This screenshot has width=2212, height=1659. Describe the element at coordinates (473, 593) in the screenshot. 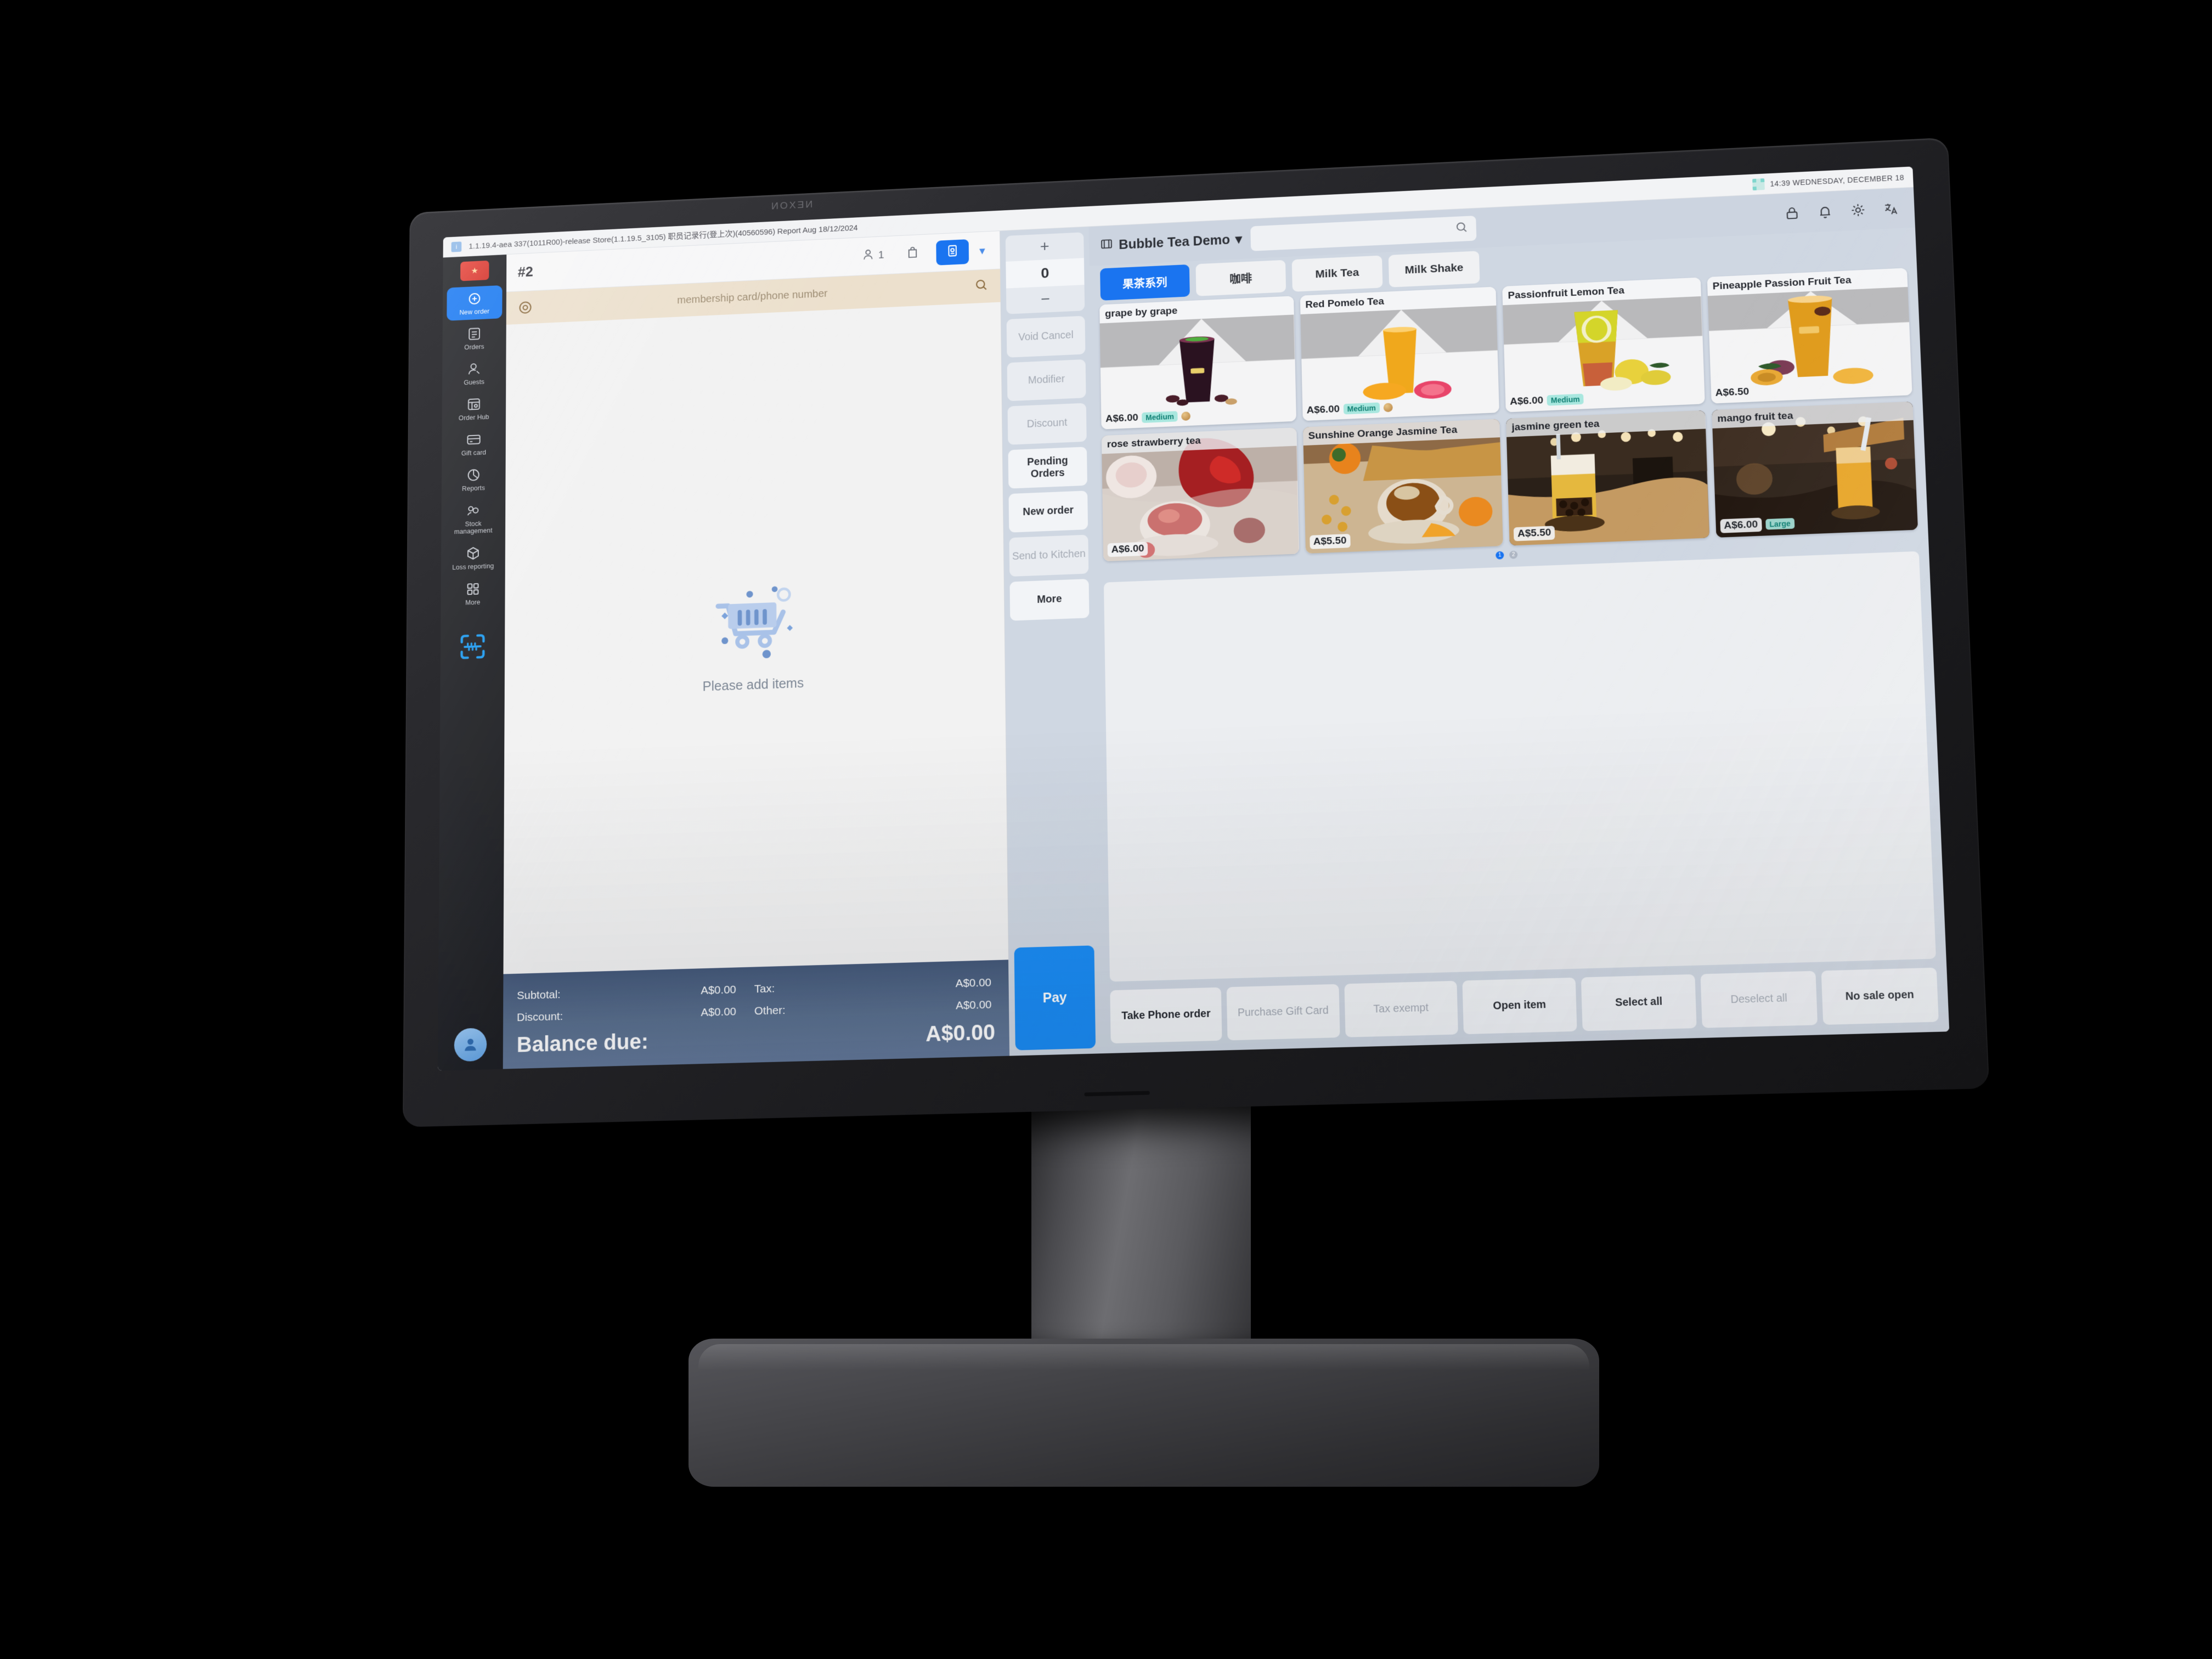

I see `sidebar-item-more: More` at that location.